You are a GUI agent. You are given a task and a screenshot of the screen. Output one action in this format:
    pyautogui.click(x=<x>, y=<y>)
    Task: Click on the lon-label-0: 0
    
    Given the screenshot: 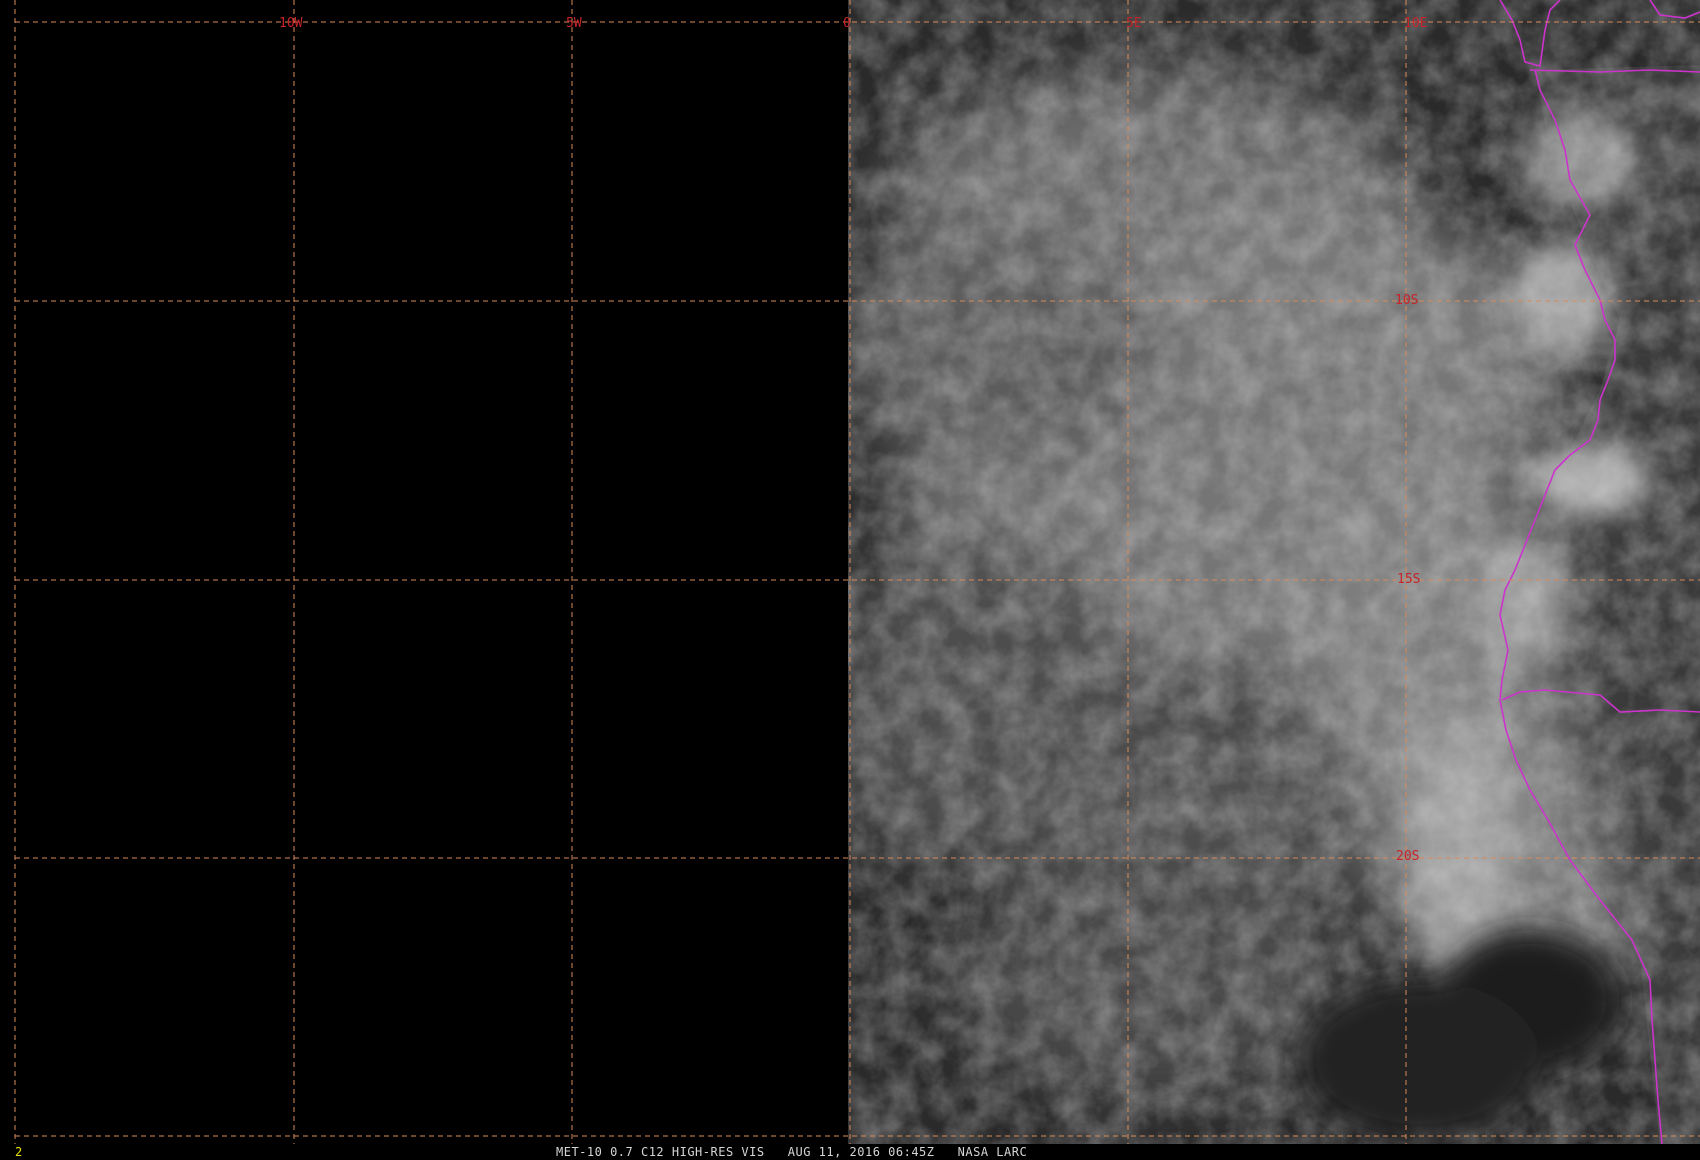 What is the action you would take?
    pyautogui.click(x=847, y=23)
    